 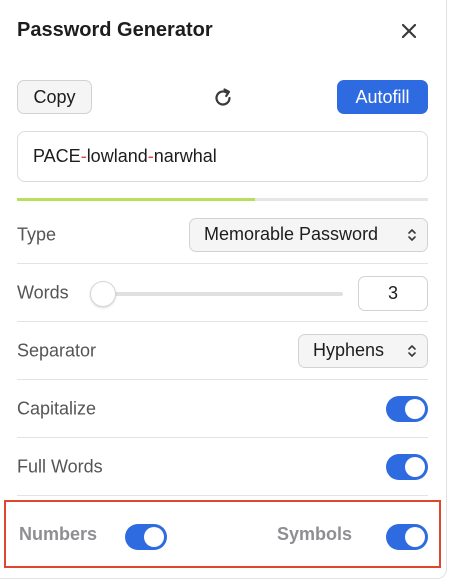 What do you see at coordinates (43, 292) in the screenshot?
I see `words-label: Words` at bounding box center [43, 292].